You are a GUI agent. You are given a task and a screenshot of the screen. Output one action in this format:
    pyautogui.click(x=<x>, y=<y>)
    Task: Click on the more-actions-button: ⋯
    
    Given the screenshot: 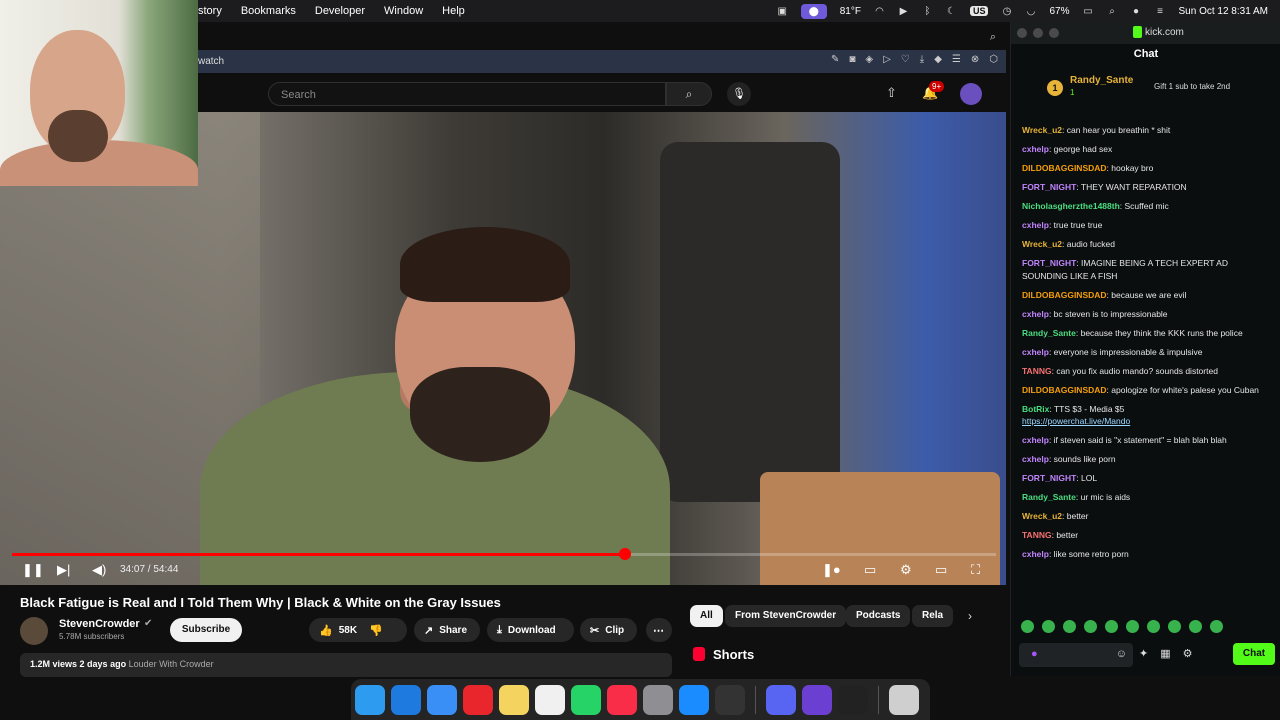 What is the action you would take?
    pyautogui.click(x=659, y=630)
    